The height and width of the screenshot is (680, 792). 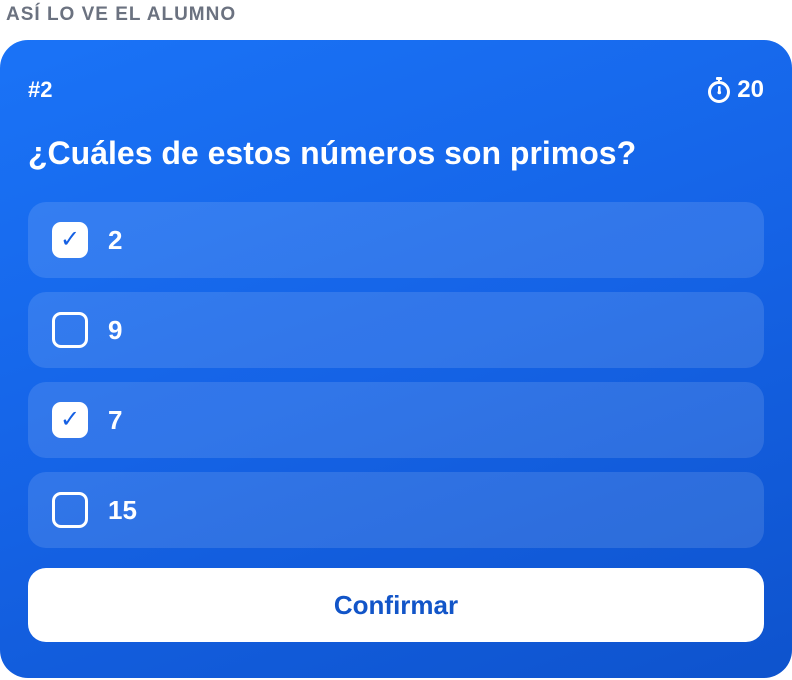 What do you see at coordinates (121, 14) in the screenshot?
I see `preview-caption: ASÍ LO VE EL ALUMNO` at bounding box center [121, 14].